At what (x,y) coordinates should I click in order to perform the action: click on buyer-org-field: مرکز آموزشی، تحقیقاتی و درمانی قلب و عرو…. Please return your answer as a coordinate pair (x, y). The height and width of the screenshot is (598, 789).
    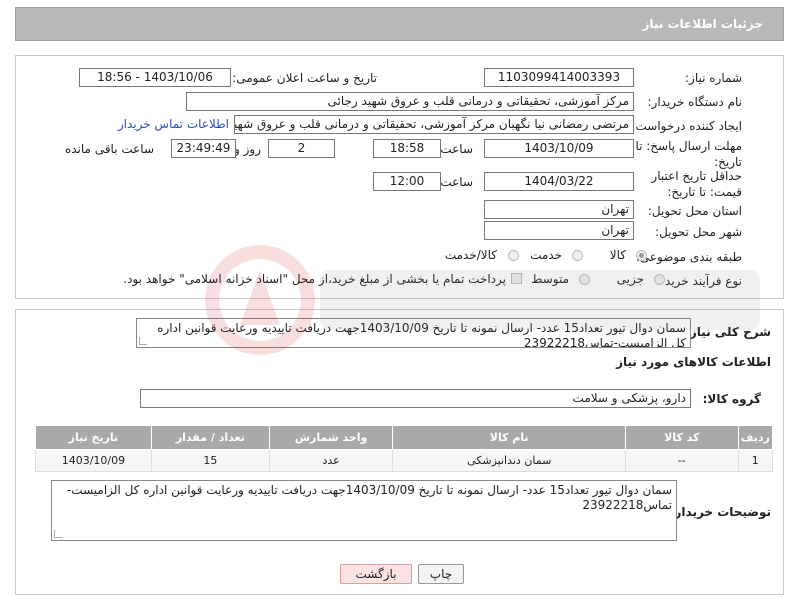
    Looking at the image, I should click on (410, 101).